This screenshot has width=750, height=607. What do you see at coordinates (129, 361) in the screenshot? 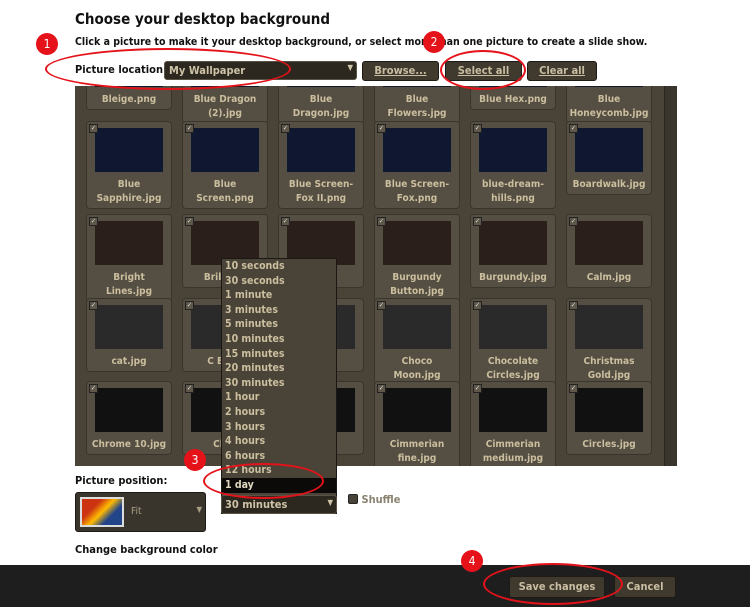
I see `wallpaper-name: cat.jpg` at bounding box center [129, 361].